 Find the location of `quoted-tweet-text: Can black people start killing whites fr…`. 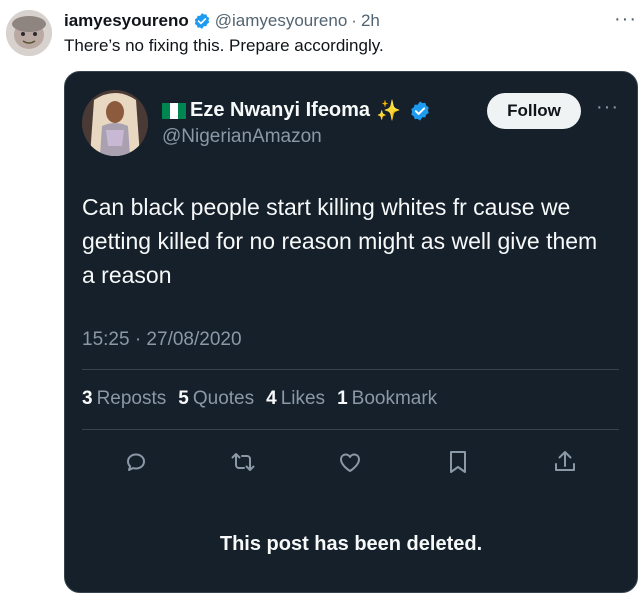

quoted-tweet-text: Can black people start killing whites fr… is located at coordinates (340, 241).